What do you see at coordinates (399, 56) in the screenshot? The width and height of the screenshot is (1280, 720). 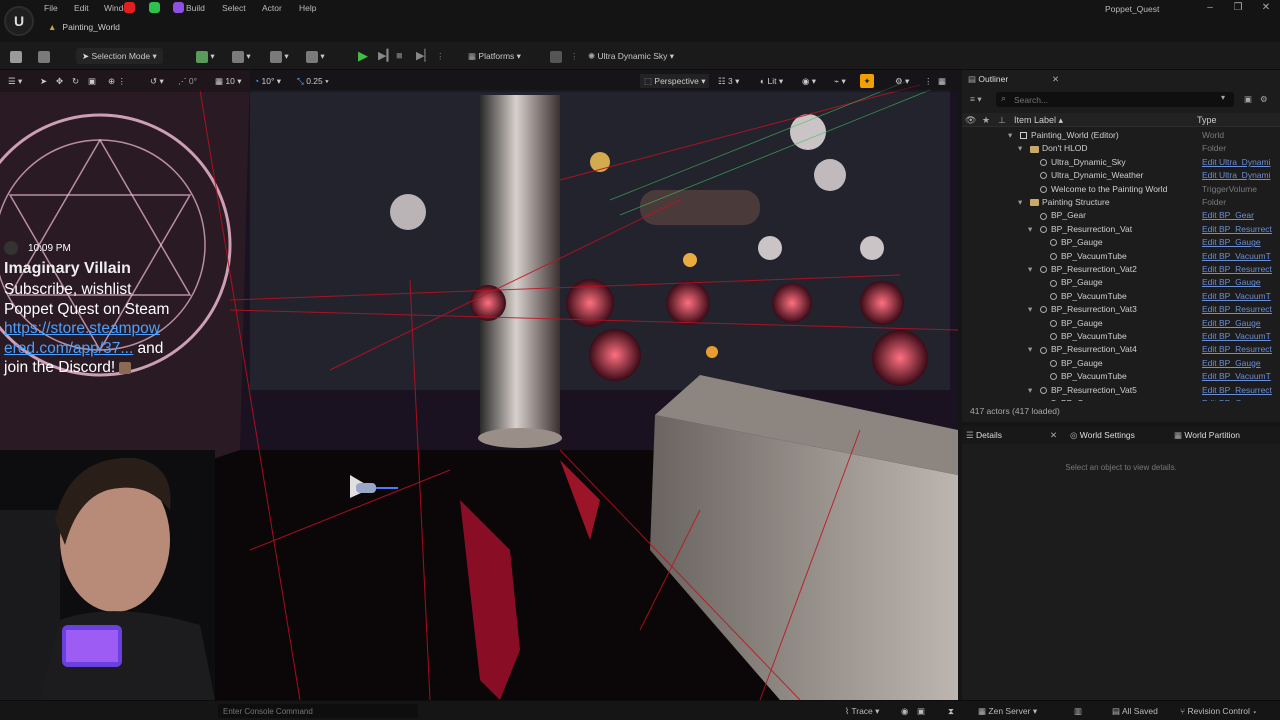 I see `stop-icon: ■` at bounding box center [399, 56].